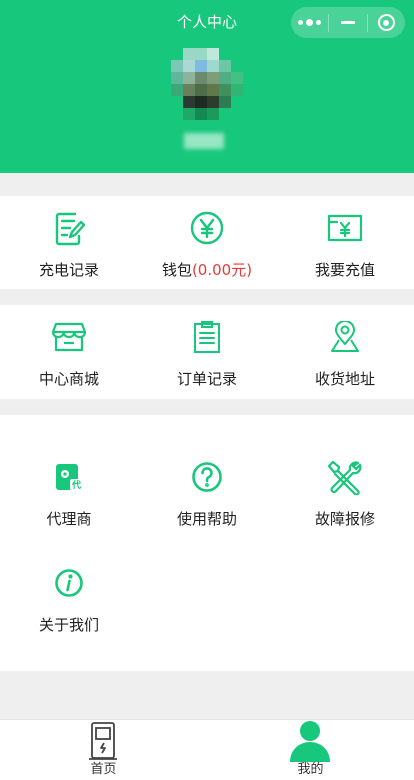 This screenshot has width=414, height=780. I want to click on location-pin-icon, so click(345, 337).